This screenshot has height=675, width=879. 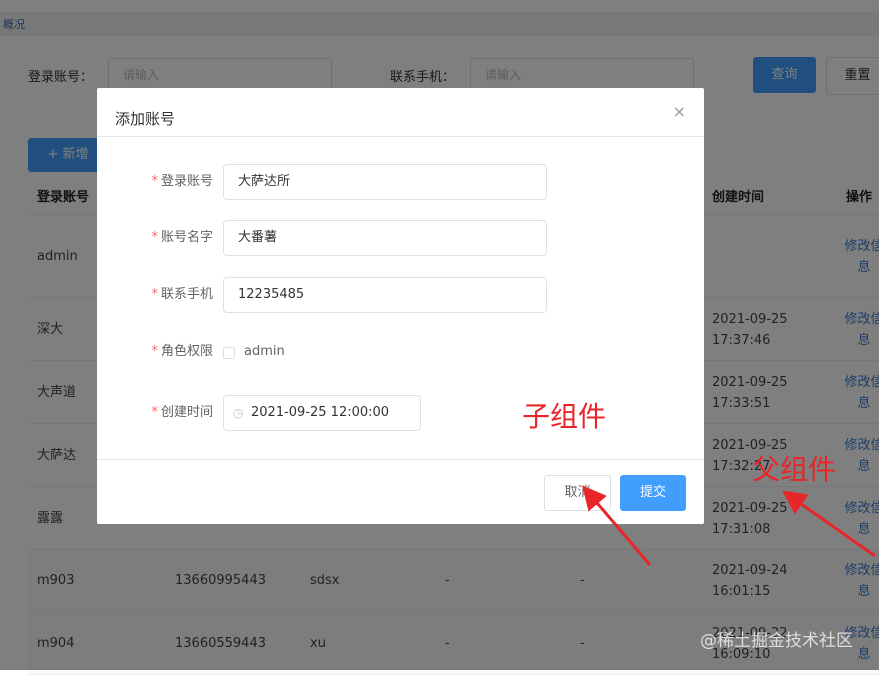 What do you see at coordinates (776, 641) in the screenshot?
I see `watermark: @稀土掘金技术社区` at bounding box center [776, 641].